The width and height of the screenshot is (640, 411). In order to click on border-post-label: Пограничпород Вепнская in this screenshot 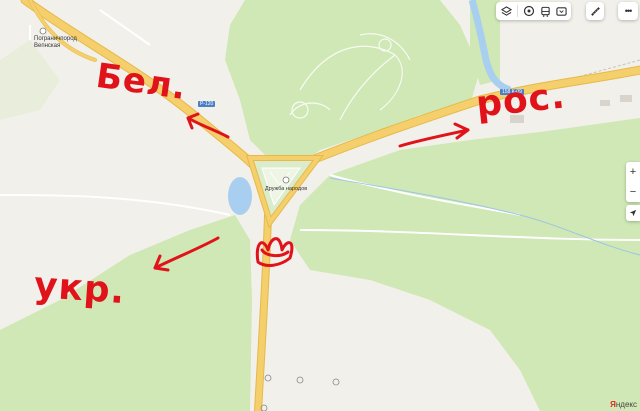, I will do `click(55, 42)`.